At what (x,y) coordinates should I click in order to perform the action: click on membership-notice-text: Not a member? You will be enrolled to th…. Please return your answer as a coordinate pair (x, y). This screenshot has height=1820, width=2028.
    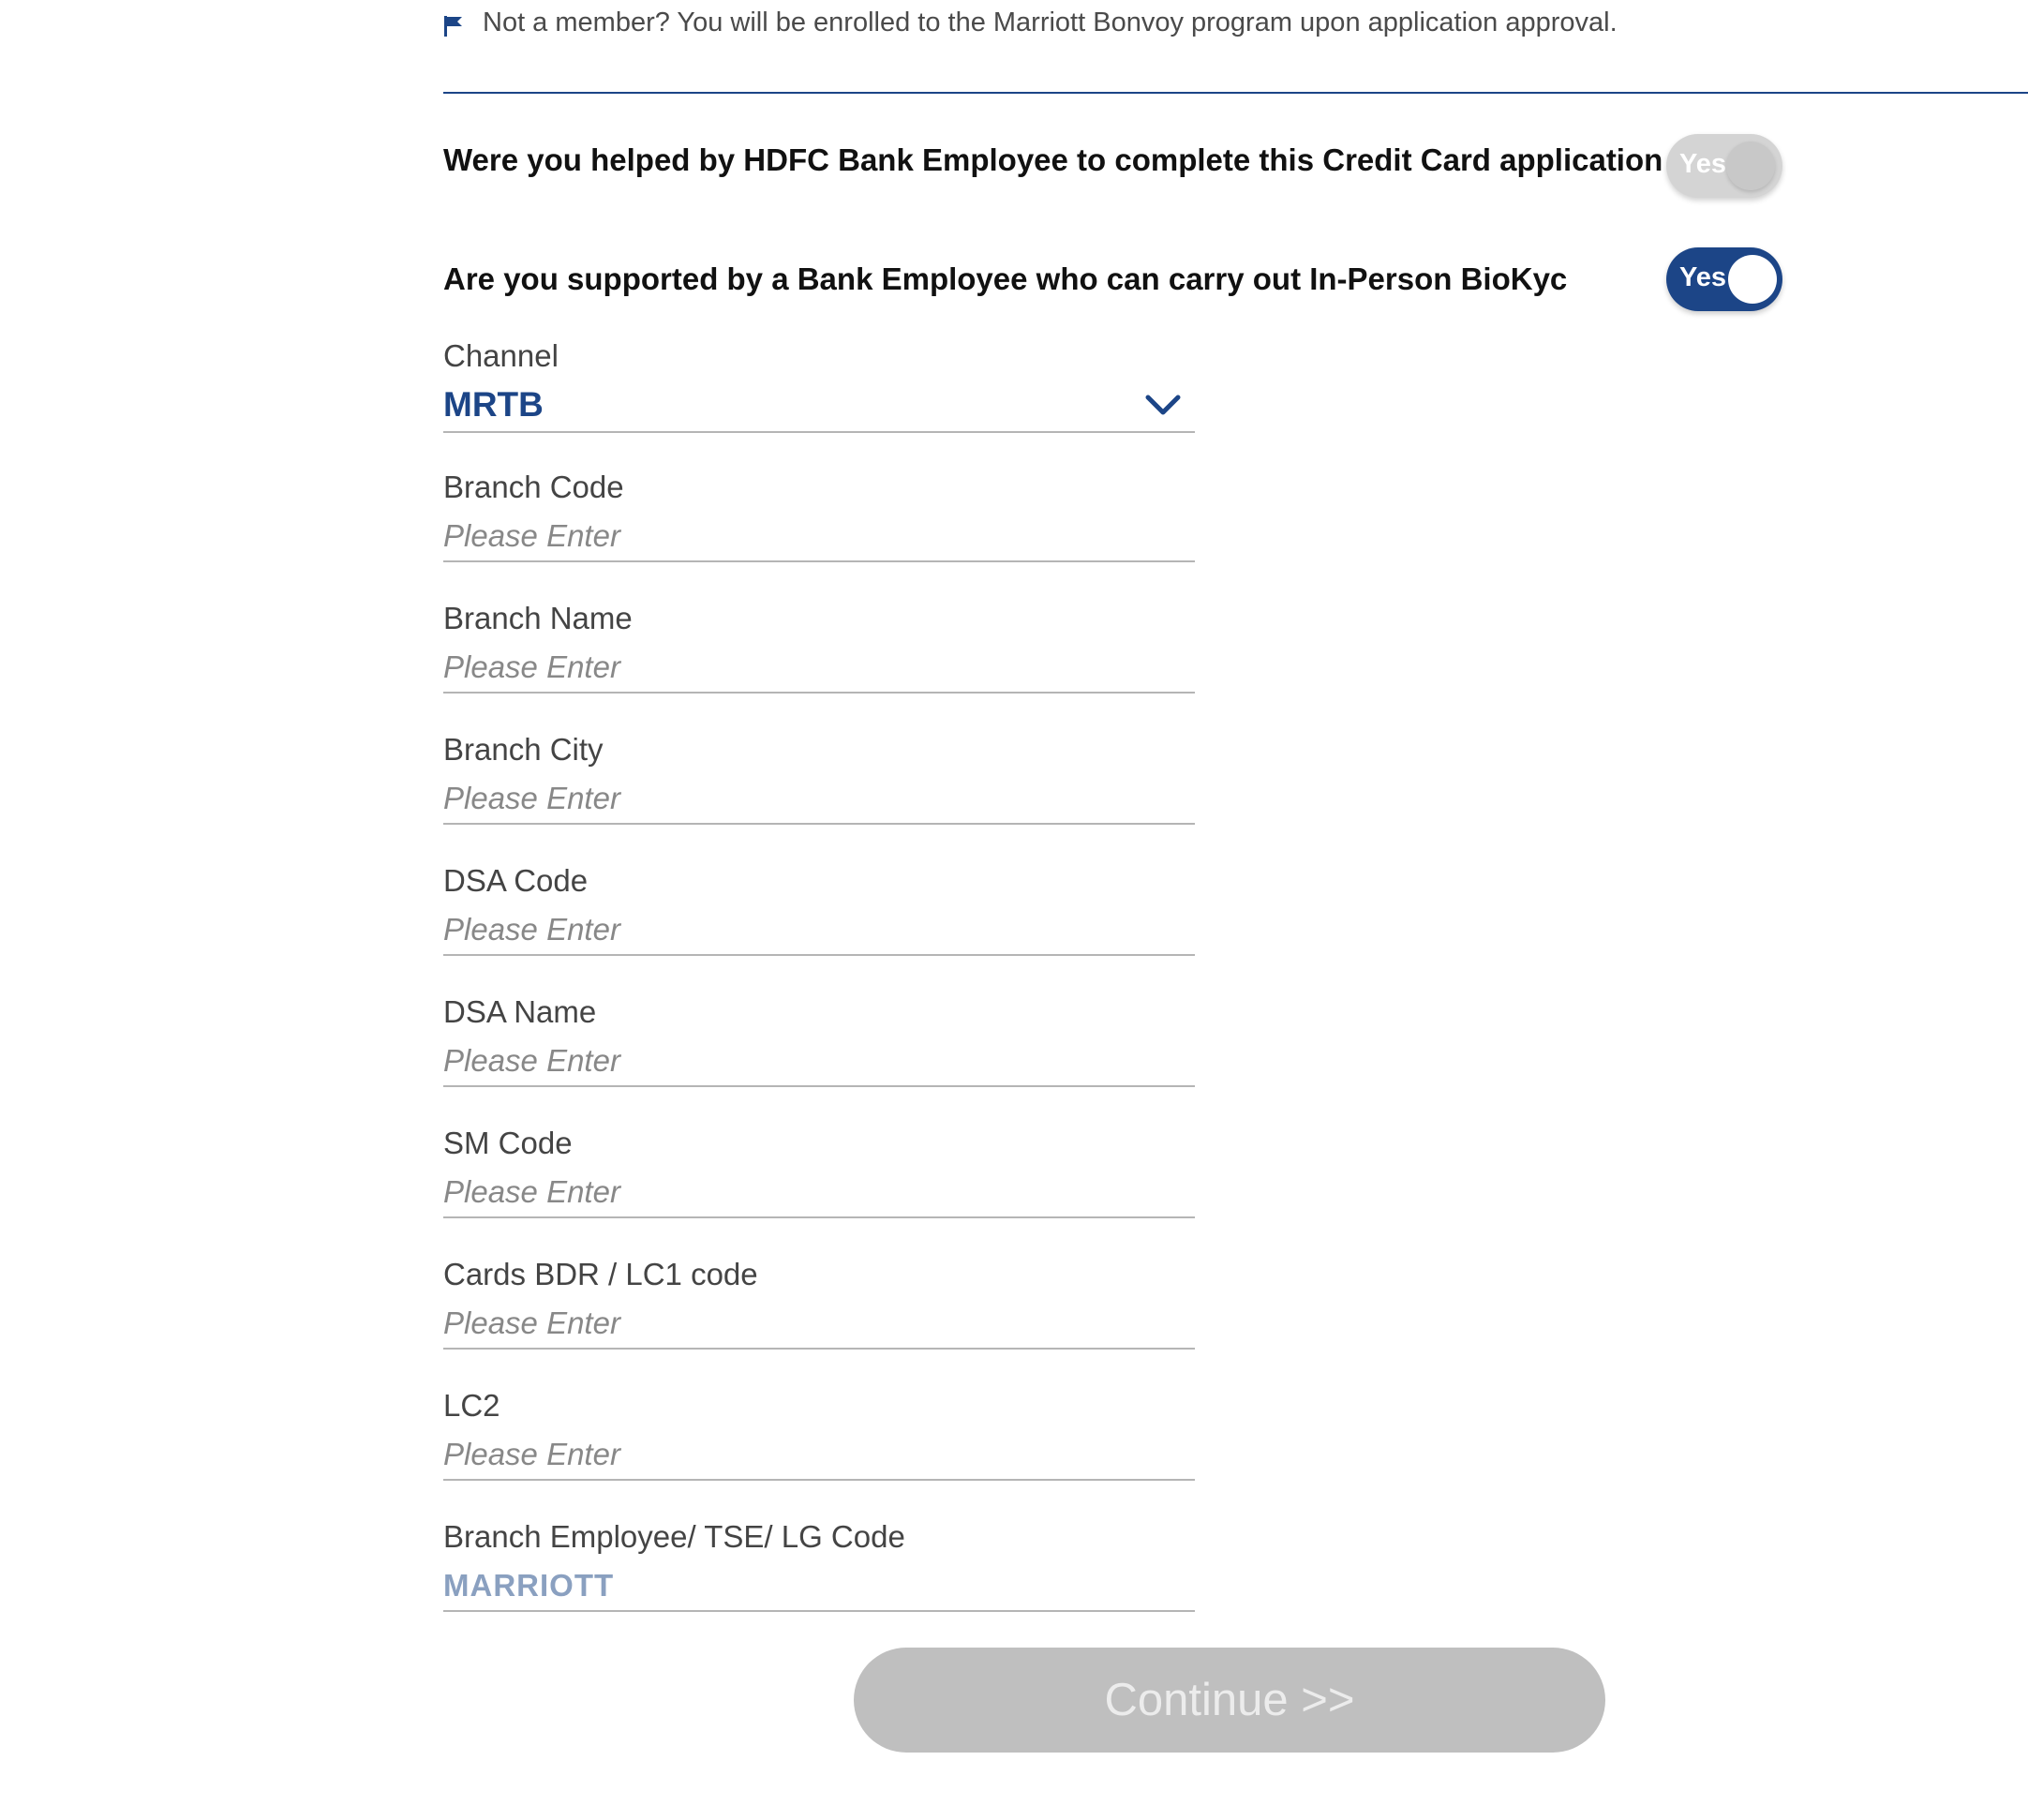
    Looking at the image, I should click on (1050, 22).